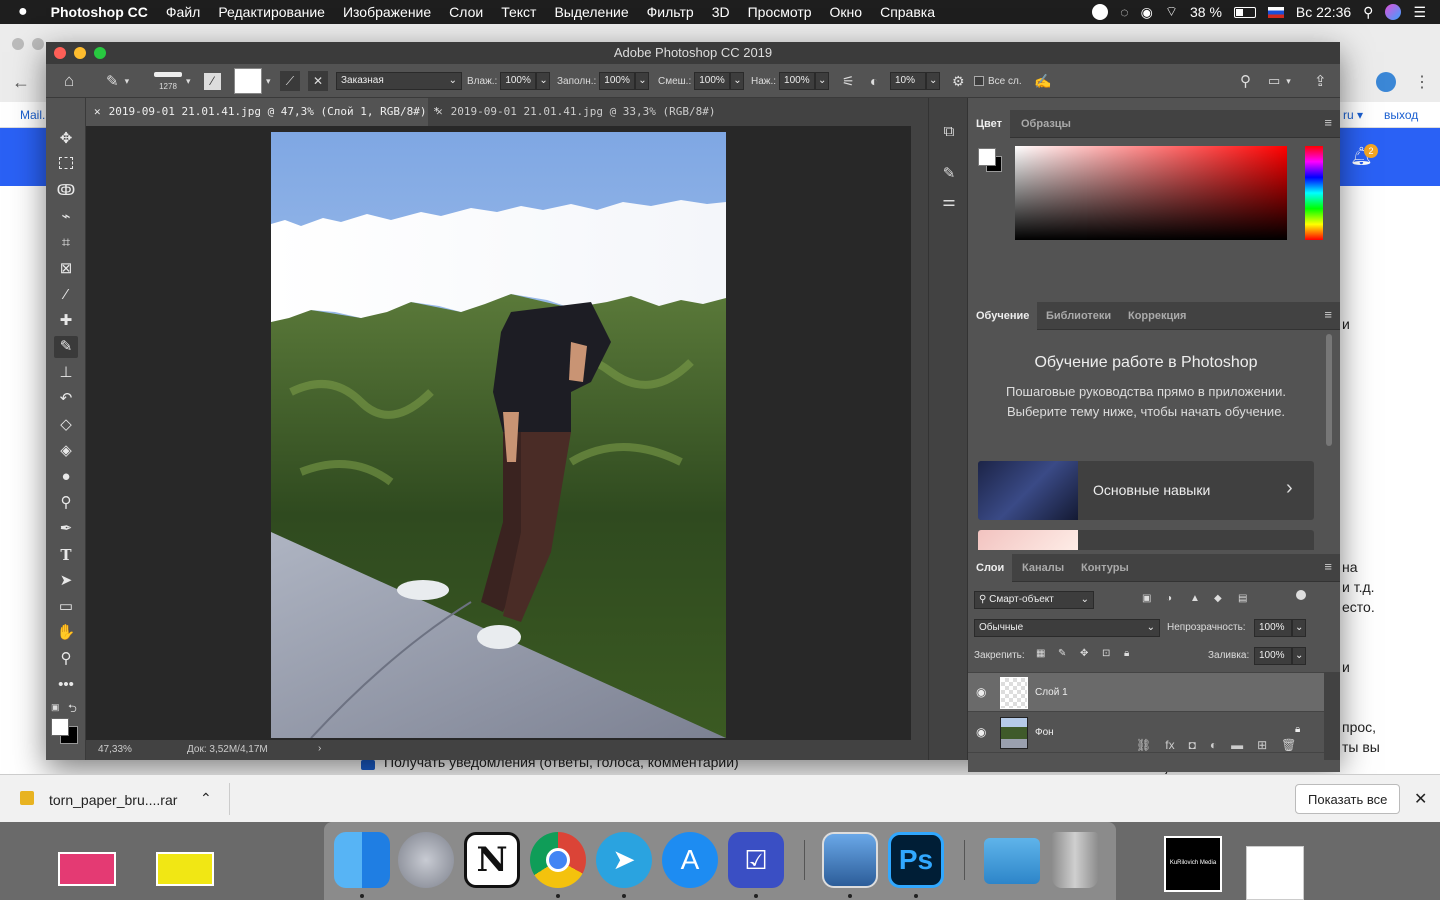 Image resolution: width=1440 pixels, height=900 pixels. Describe the element at coordinates (387, 12) in the screenshot. I see `menu-image: Изображение` at that location.